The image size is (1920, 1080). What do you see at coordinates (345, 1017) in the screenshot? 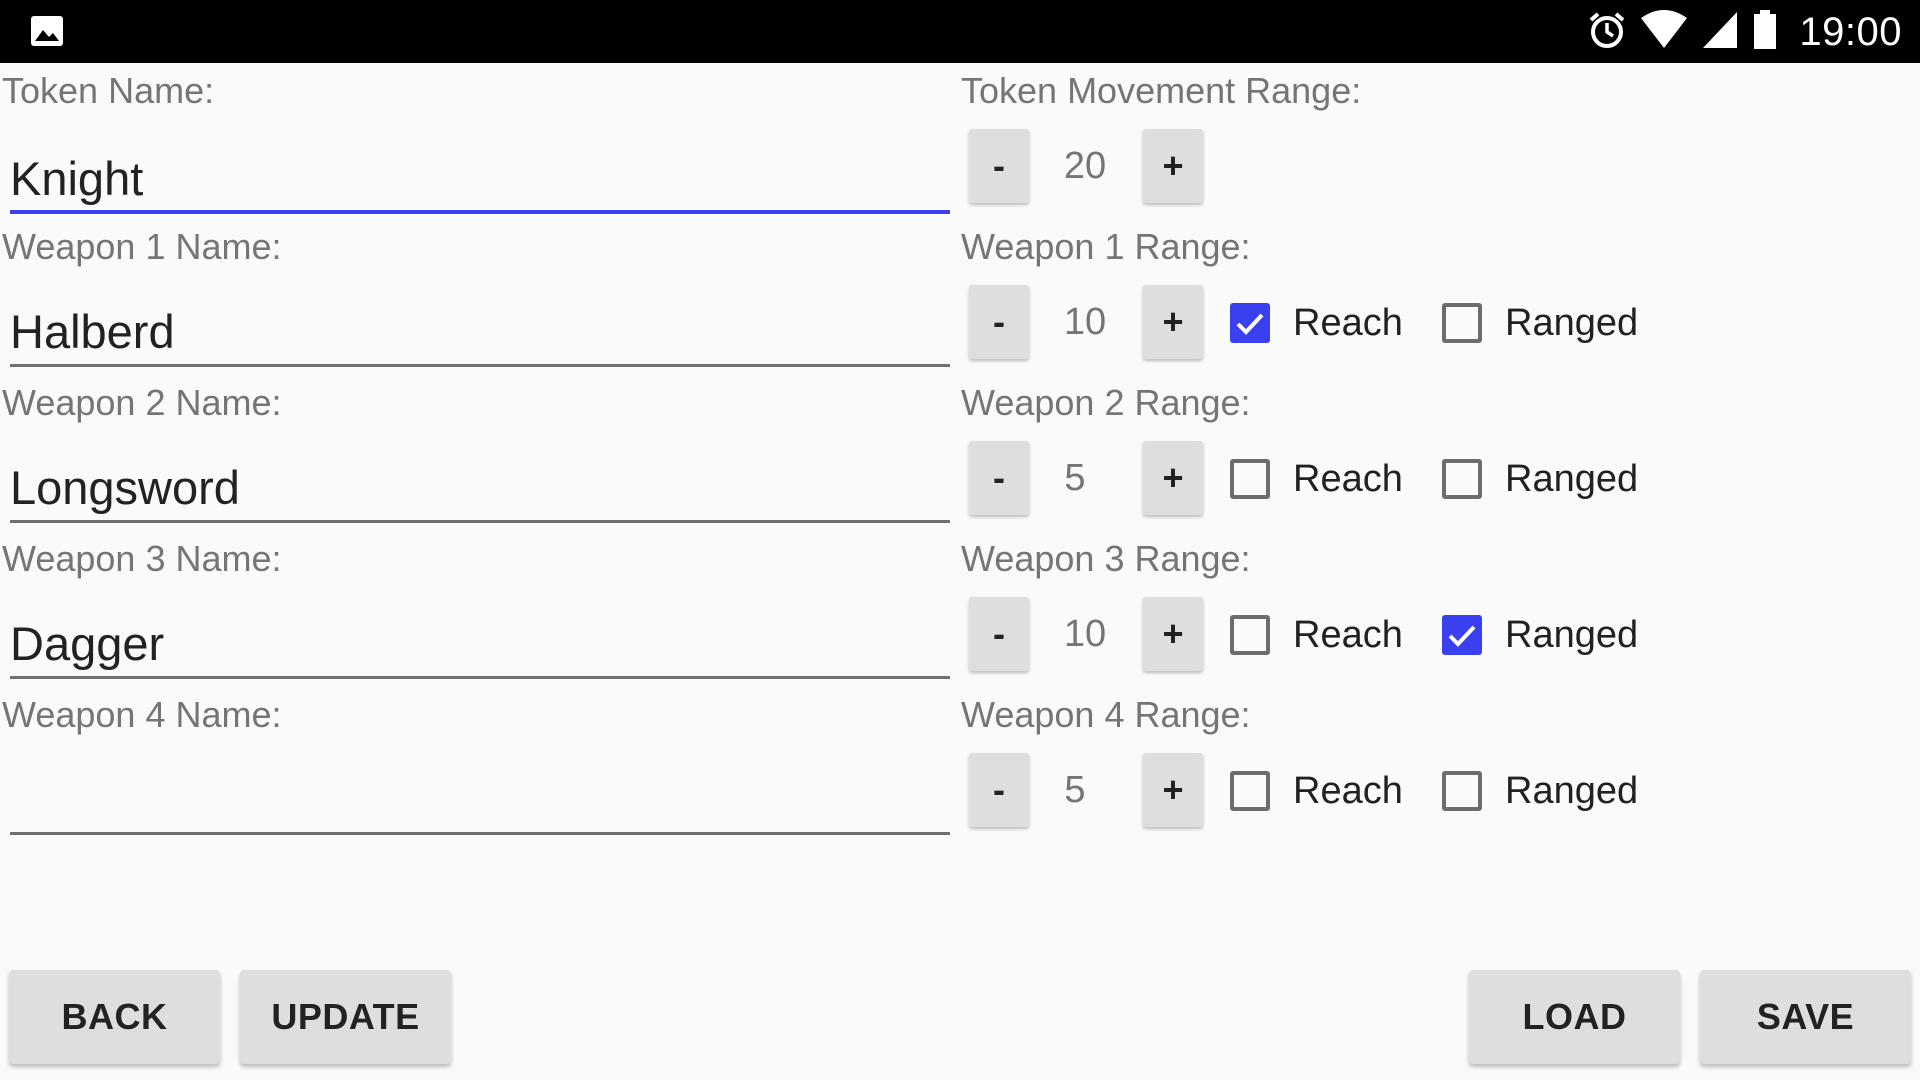
I see `update-button: UPDATE` at bounding box center [345, 1017].